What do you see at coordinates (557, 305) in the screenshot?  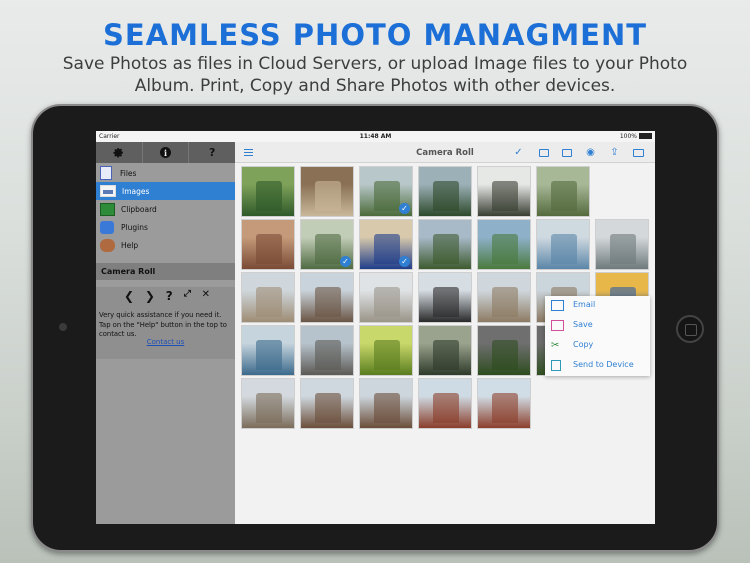 I see `email-icon` at bounding box center [557, 305].